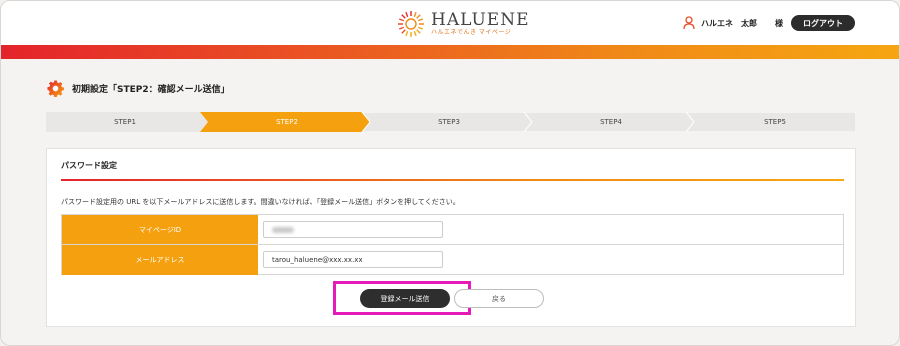  I want to click on card-title: パスワード設定, so click(89, 165).